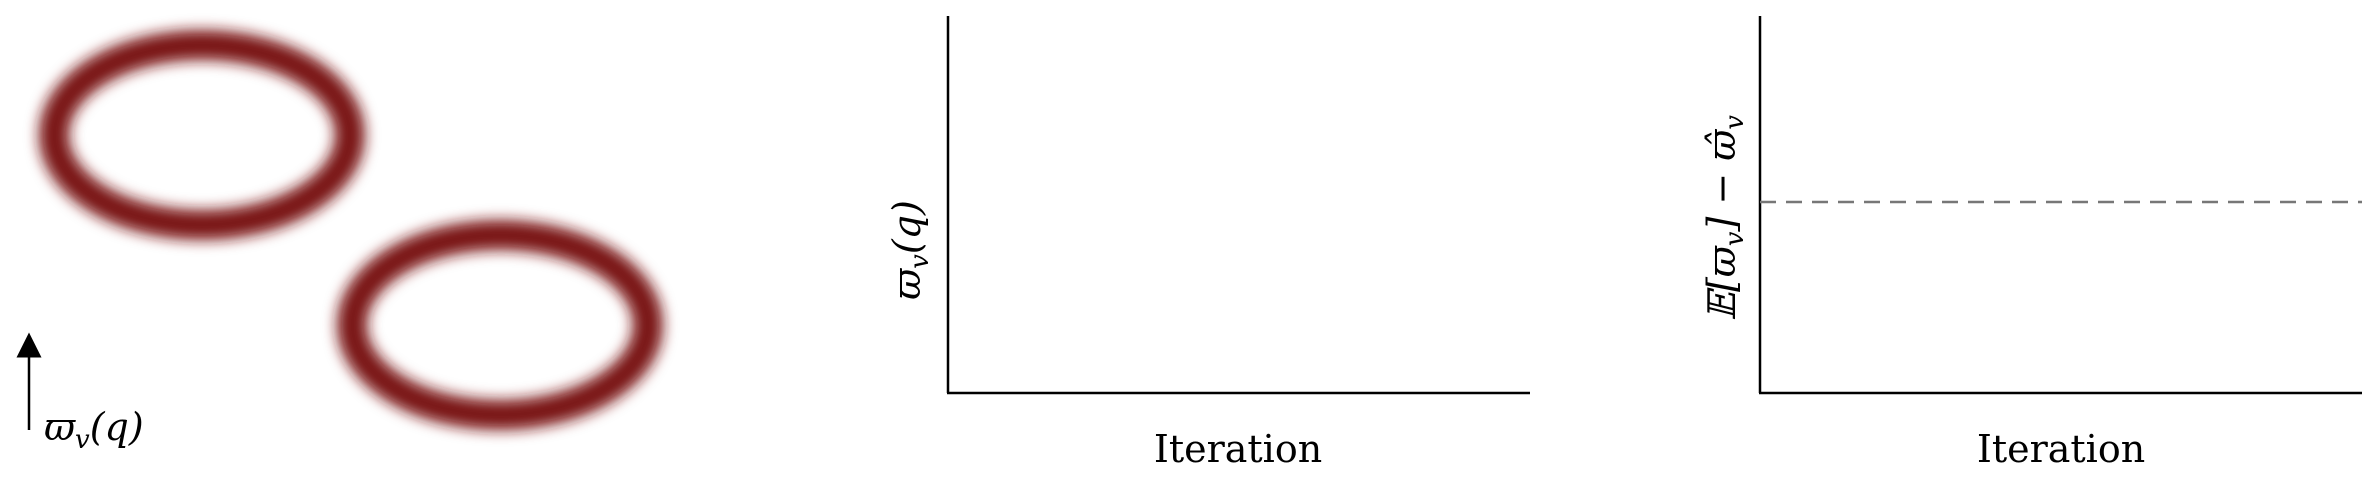  I want to click on middle-y-label: ϖv(q), so click(910, 250).